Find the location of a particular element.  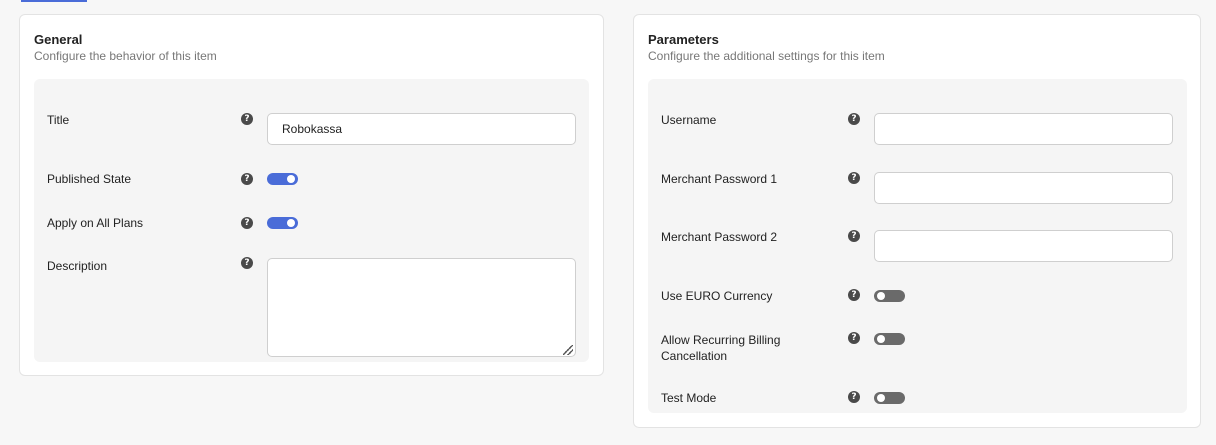

general-title: General is located at coordinates (58, 39).